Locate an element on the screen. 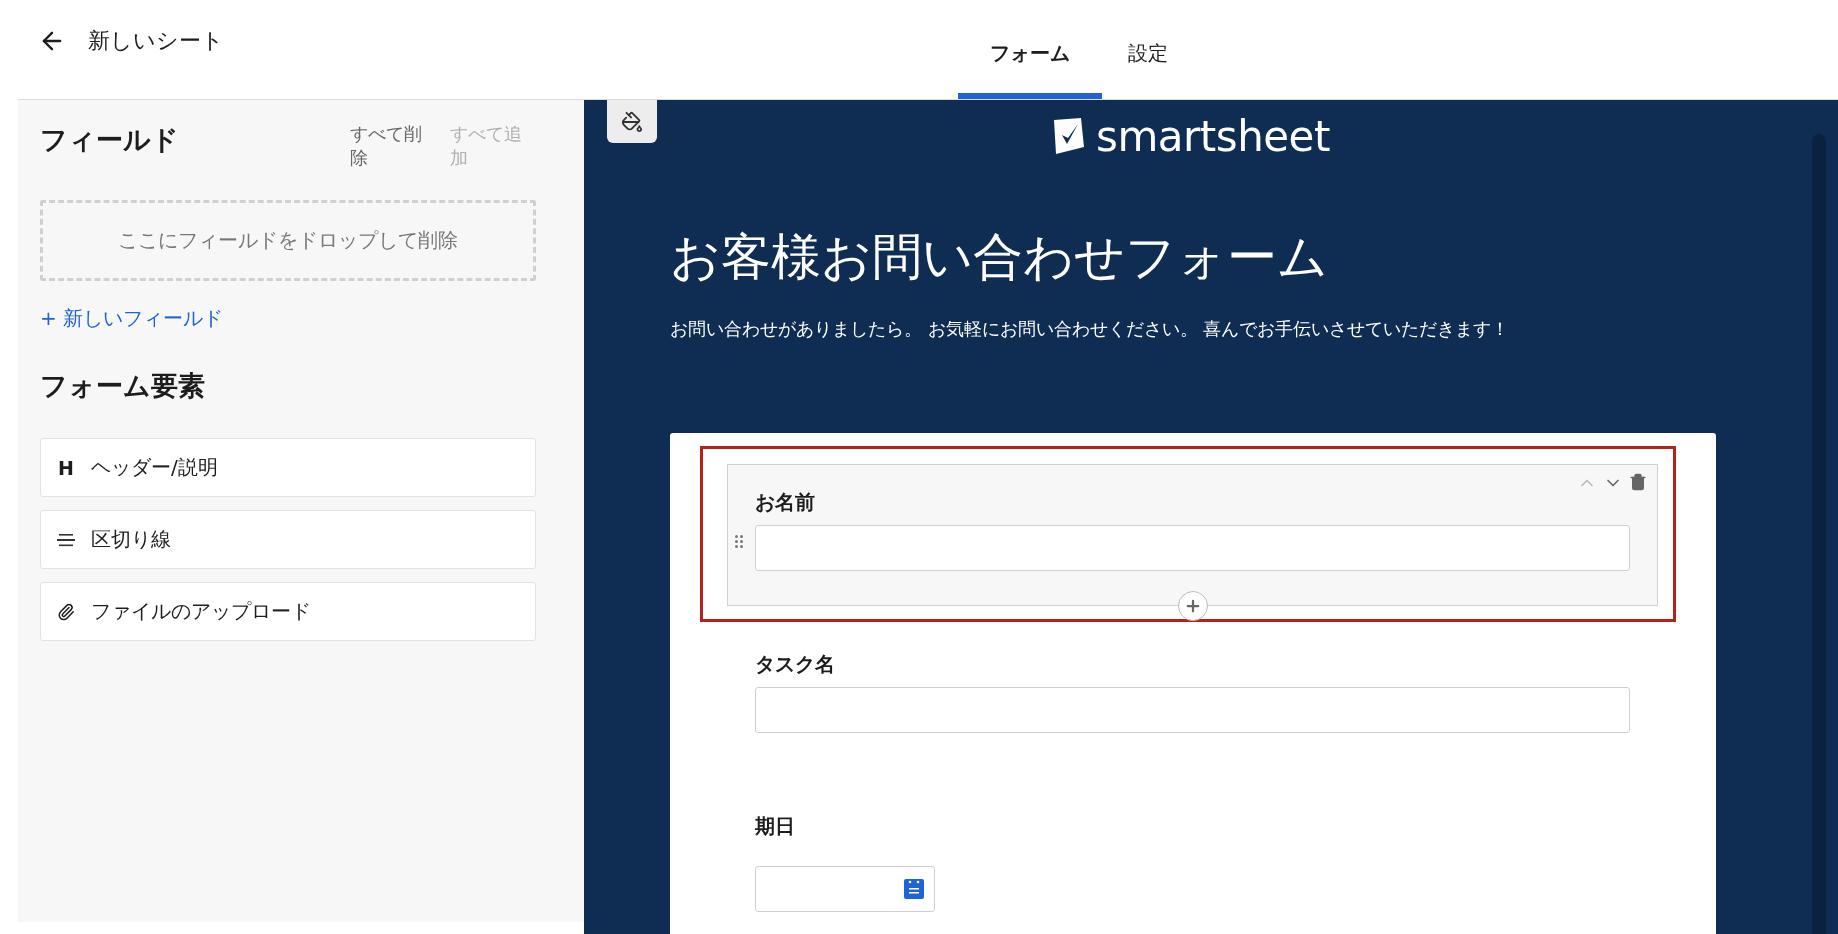 This screenshot has height=934, width=1838. field-label: タスク名 is located at coordinates (795, 664).